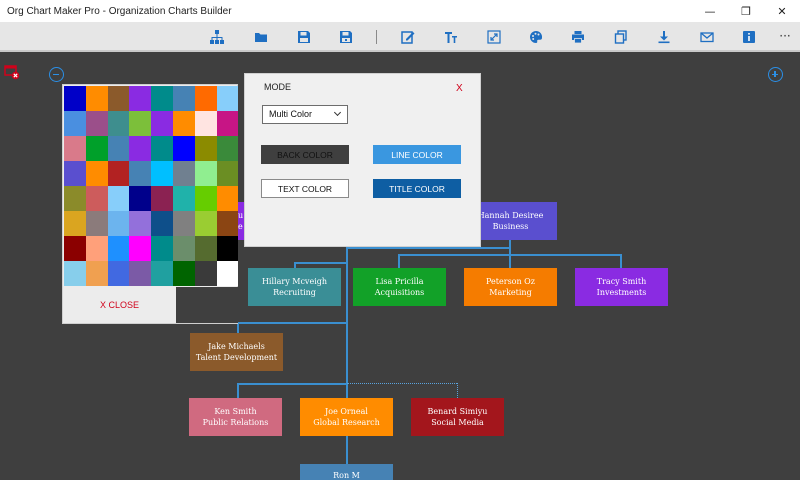 This screenshot has height=480, width=800. I want to click on back-color-button: BACK COLOR, so click(305, 154).